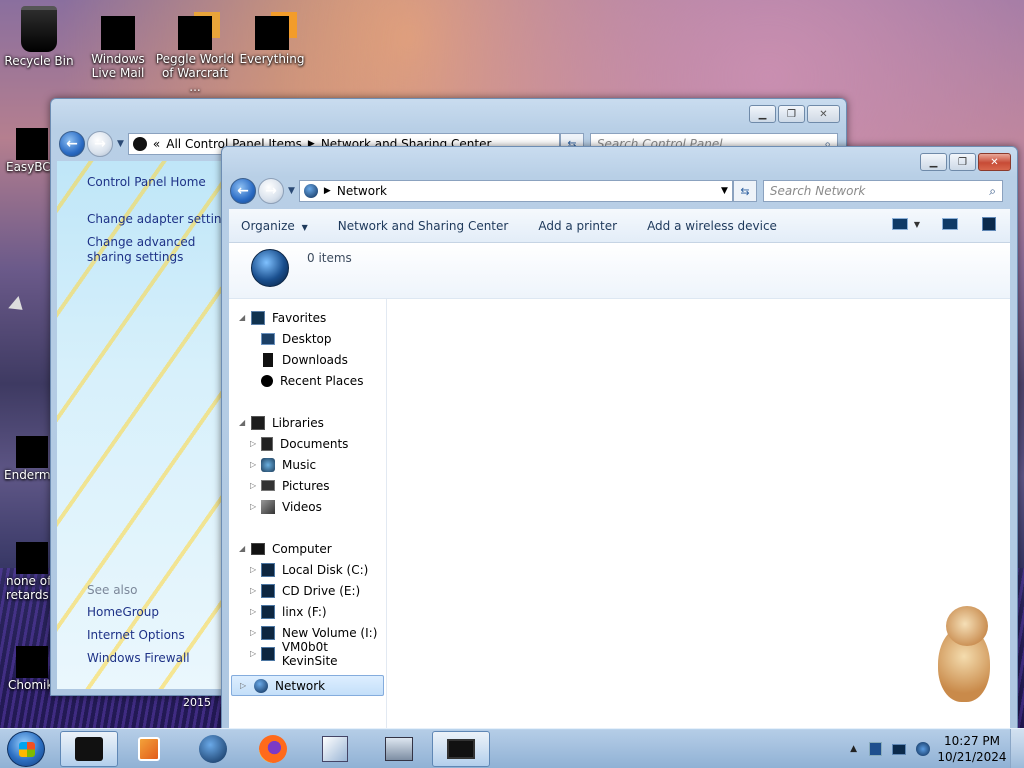  I want to click on change-view-icon, so click(899, 224).